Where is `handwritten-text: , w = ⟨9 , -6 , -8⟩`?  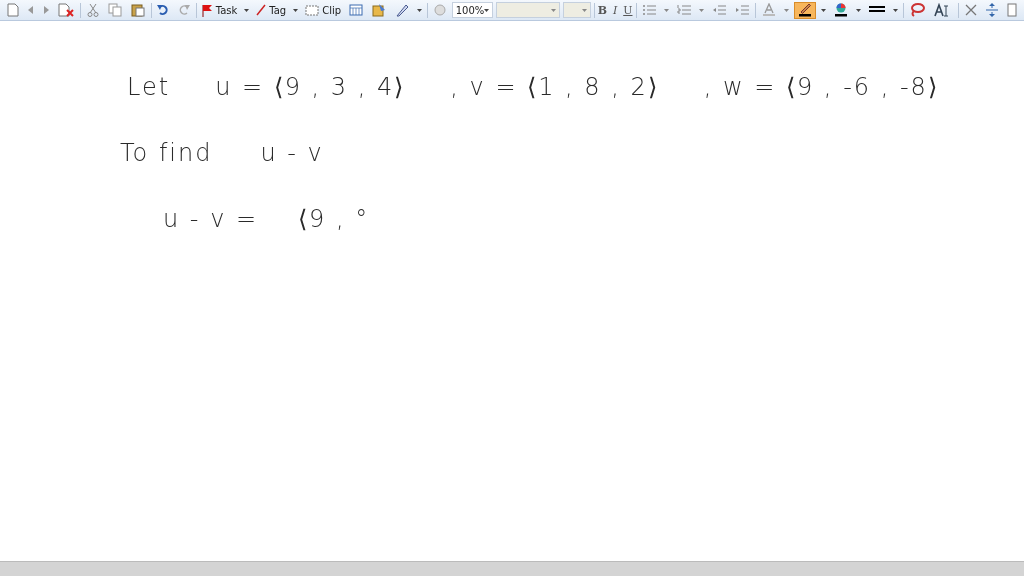
handwritten-text: , w = ⟨9 , -6 , -8⟩ is located at coordinates (821, 87).